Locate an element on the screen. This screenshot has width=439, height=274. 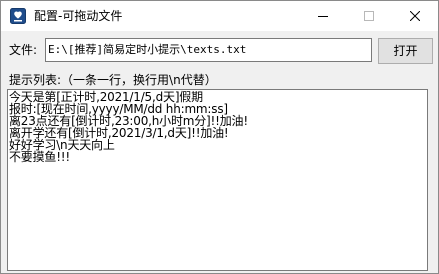
text-line: 不要摸鱼!!! is located at coordinates (40, 157).